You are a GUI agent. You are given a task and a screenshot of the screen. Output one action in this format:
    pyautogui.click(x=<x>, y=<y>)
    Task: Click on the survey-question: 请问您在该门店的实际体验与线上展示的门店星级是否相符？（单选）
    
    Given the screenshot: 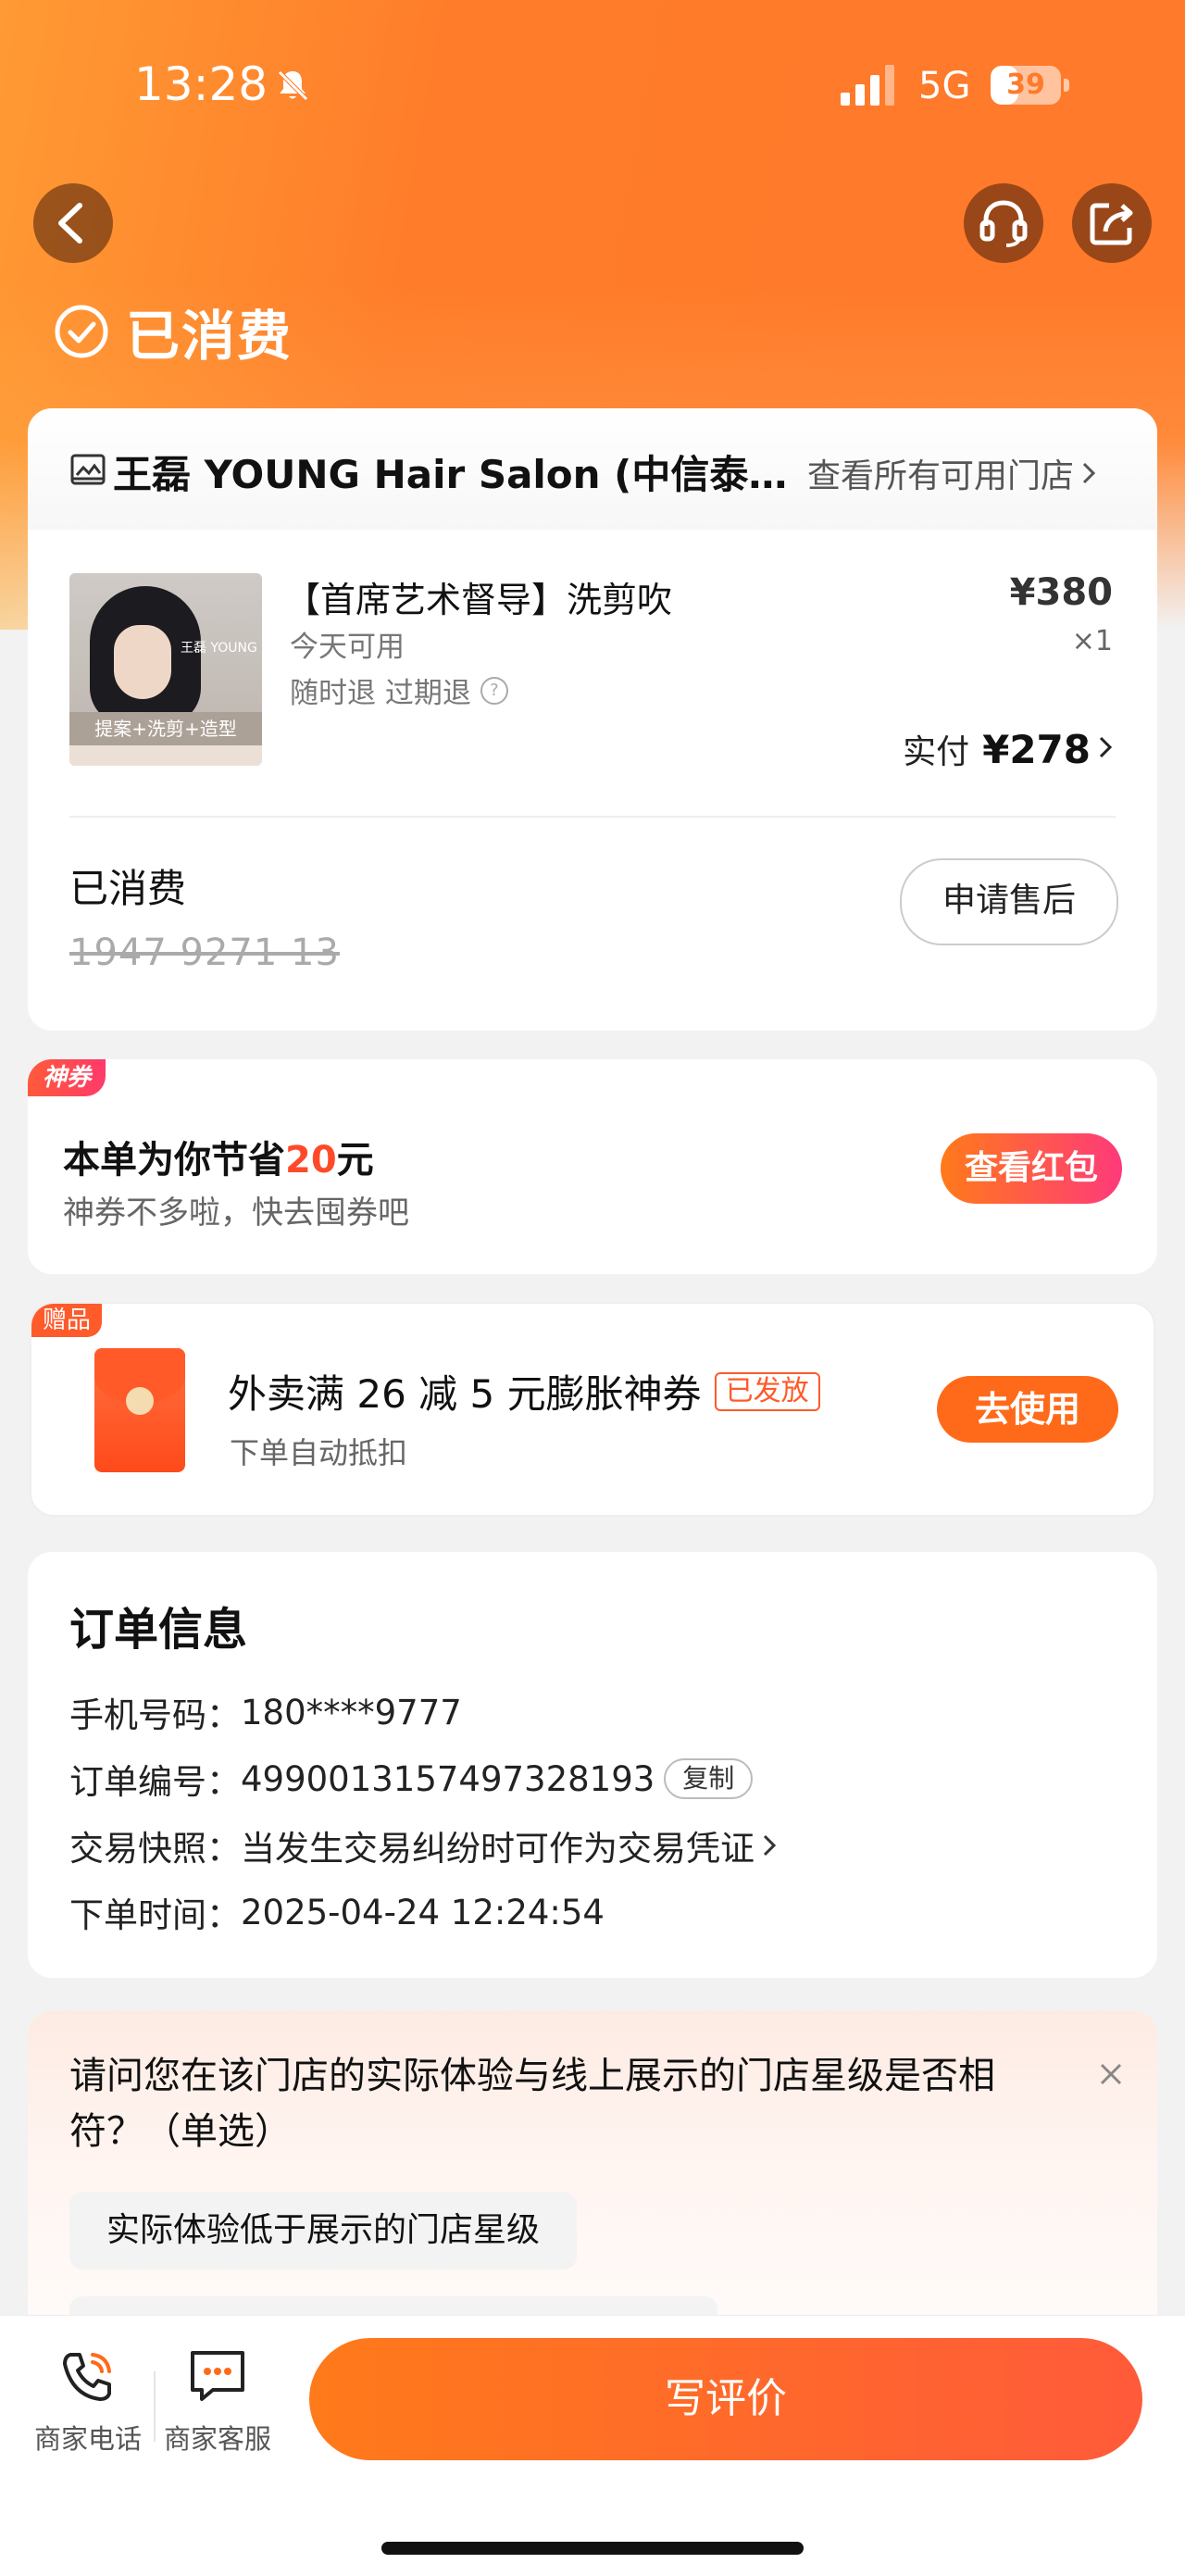 What is the action you would take?
    pyautogui.click(x=532, y=2104)
    